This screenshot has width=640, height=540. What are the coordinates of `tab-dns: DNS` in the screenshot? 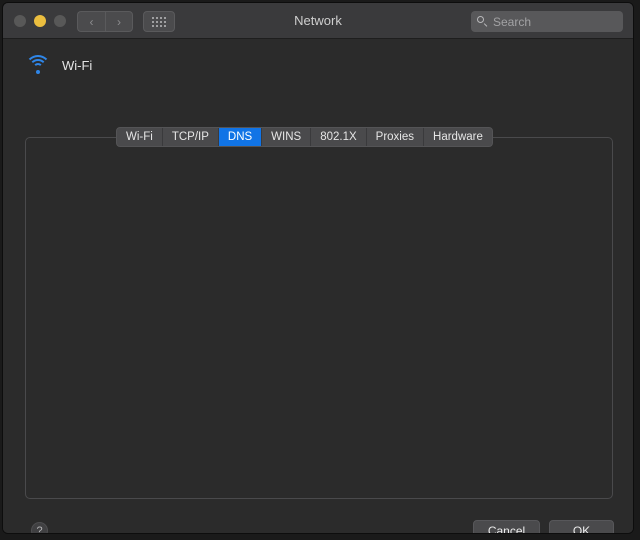 It's located at (240, 137).